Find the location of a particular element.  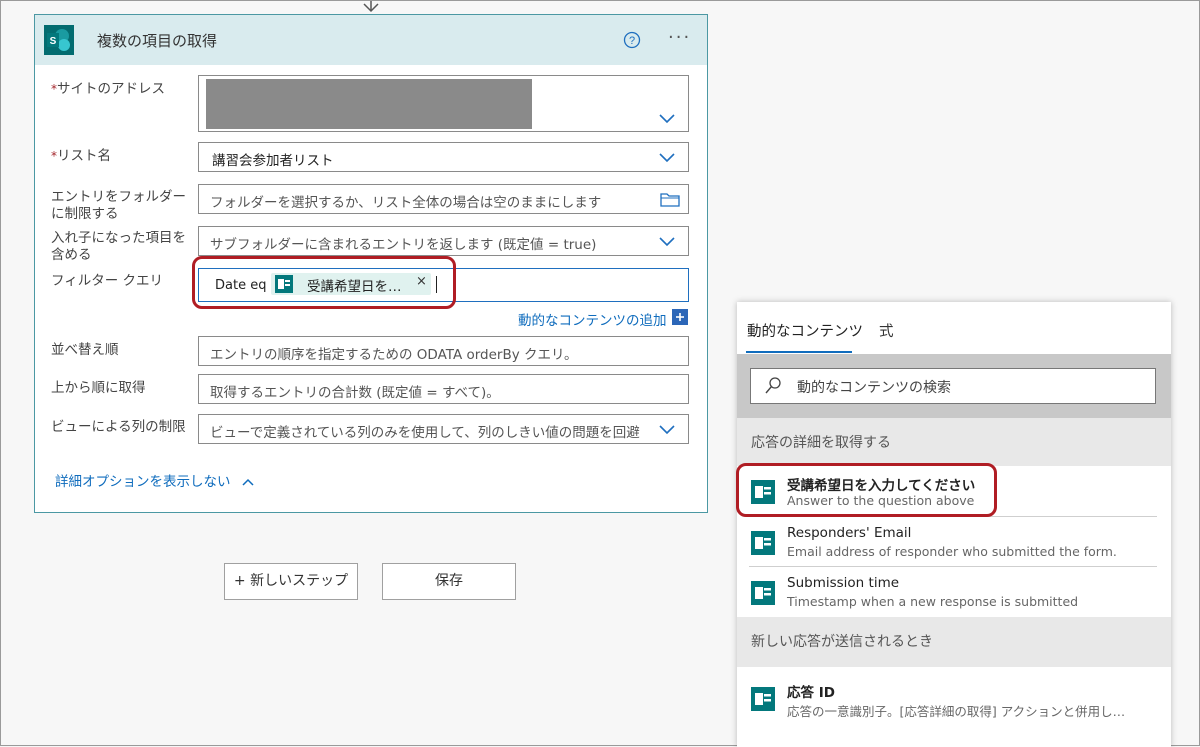

search-icon is located at coordinates (773, 385).